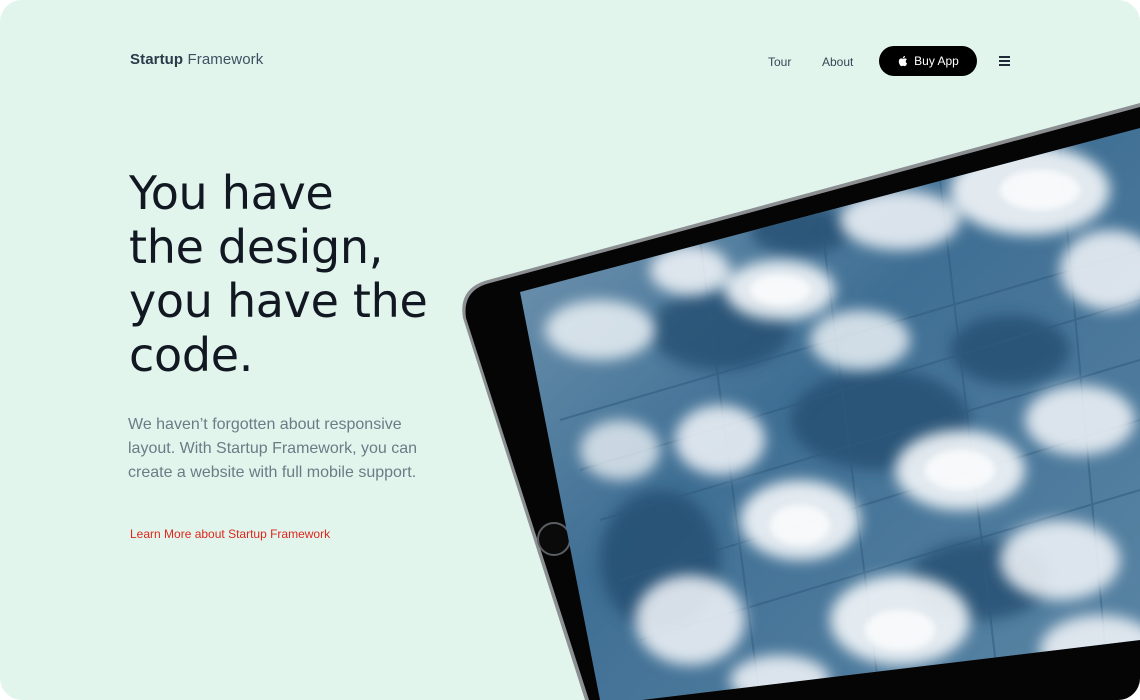 The image size is (1140, 700). Describe the element at coordinates (554, 539) in the screenshot. I see `home-button` at that location.